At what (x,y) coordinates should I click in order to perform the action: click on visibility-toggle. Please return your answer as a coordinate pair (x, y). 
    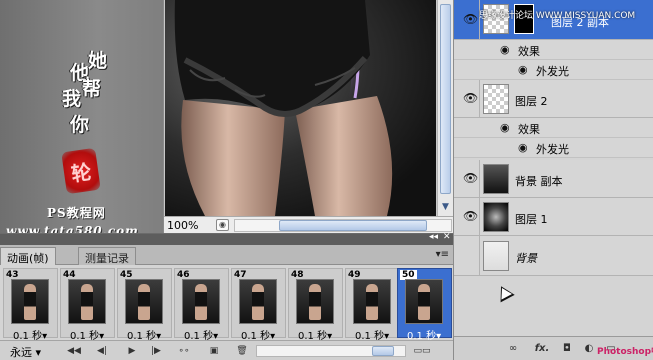
    Looking at the image, I should click on (468, 255).